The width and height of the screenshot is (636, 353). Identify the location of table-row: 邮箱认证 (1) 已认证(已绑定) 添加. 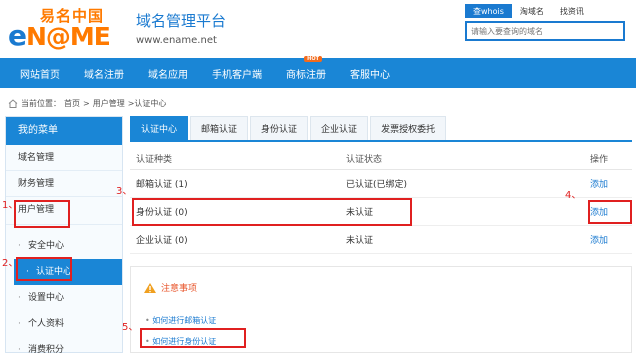
(381, 184).